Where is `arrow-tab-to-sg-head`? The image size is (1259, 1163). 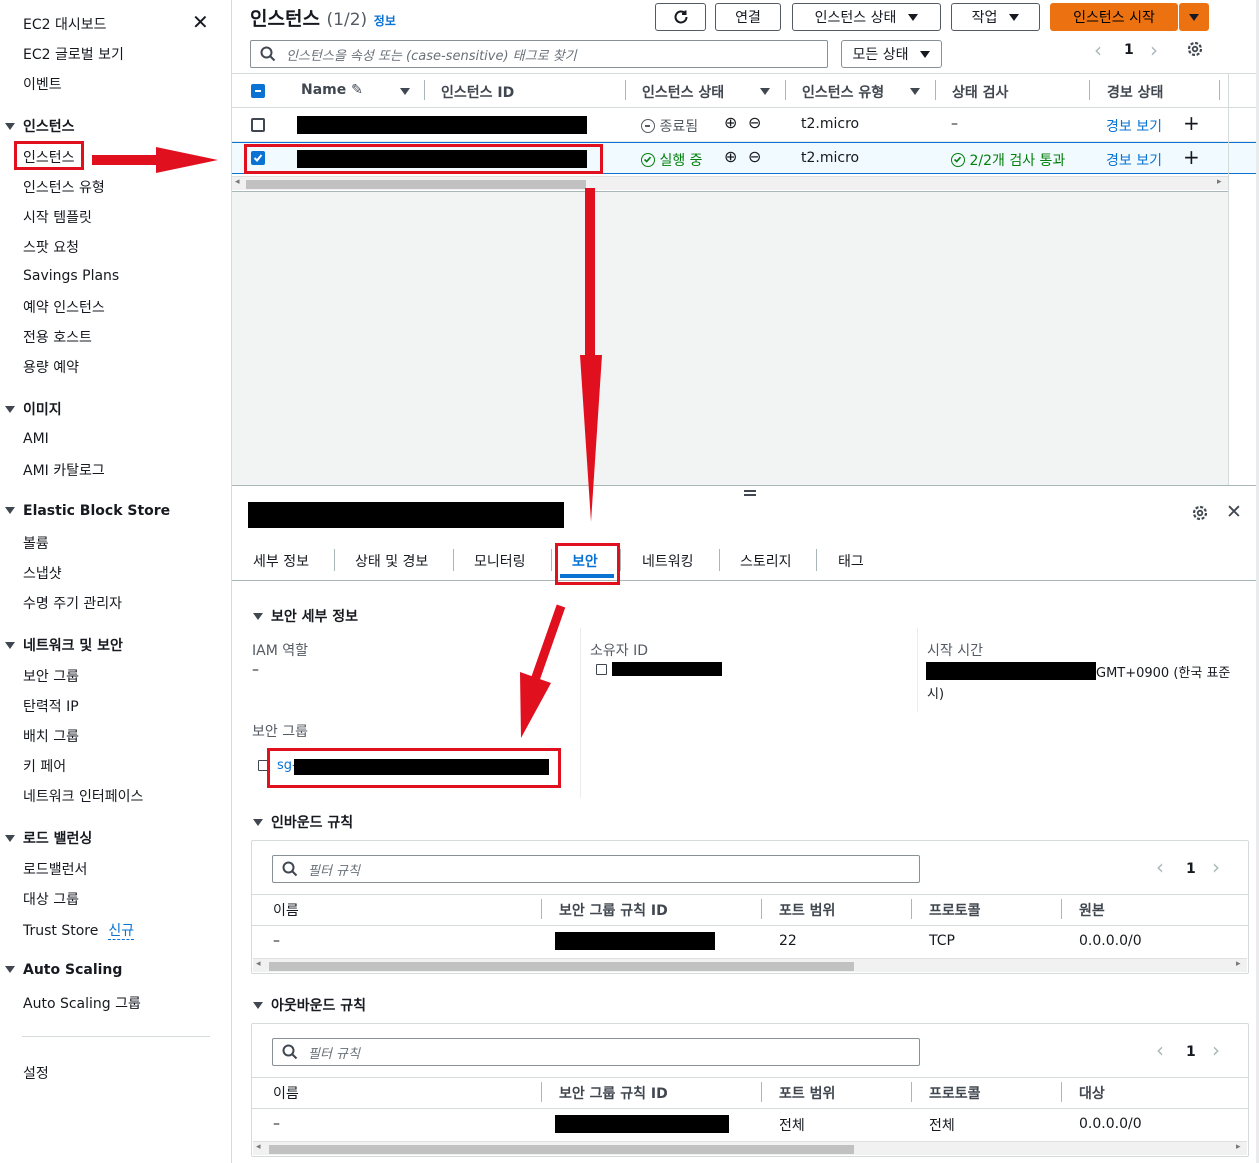 arrow-tab-to-sg-head is located at coordinates (535, 705).